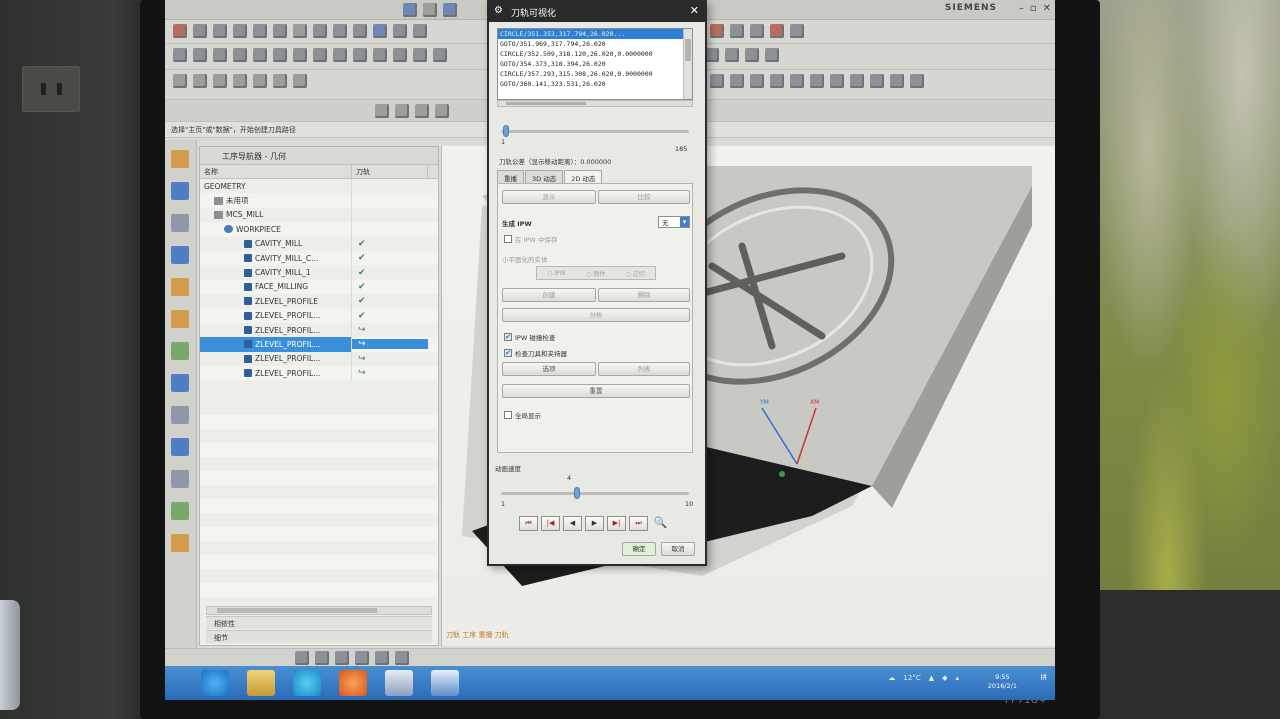  Describe the element at coordinates (180, 543) in the screenshot. I see `manufacturing-wizard-icon` at that location.